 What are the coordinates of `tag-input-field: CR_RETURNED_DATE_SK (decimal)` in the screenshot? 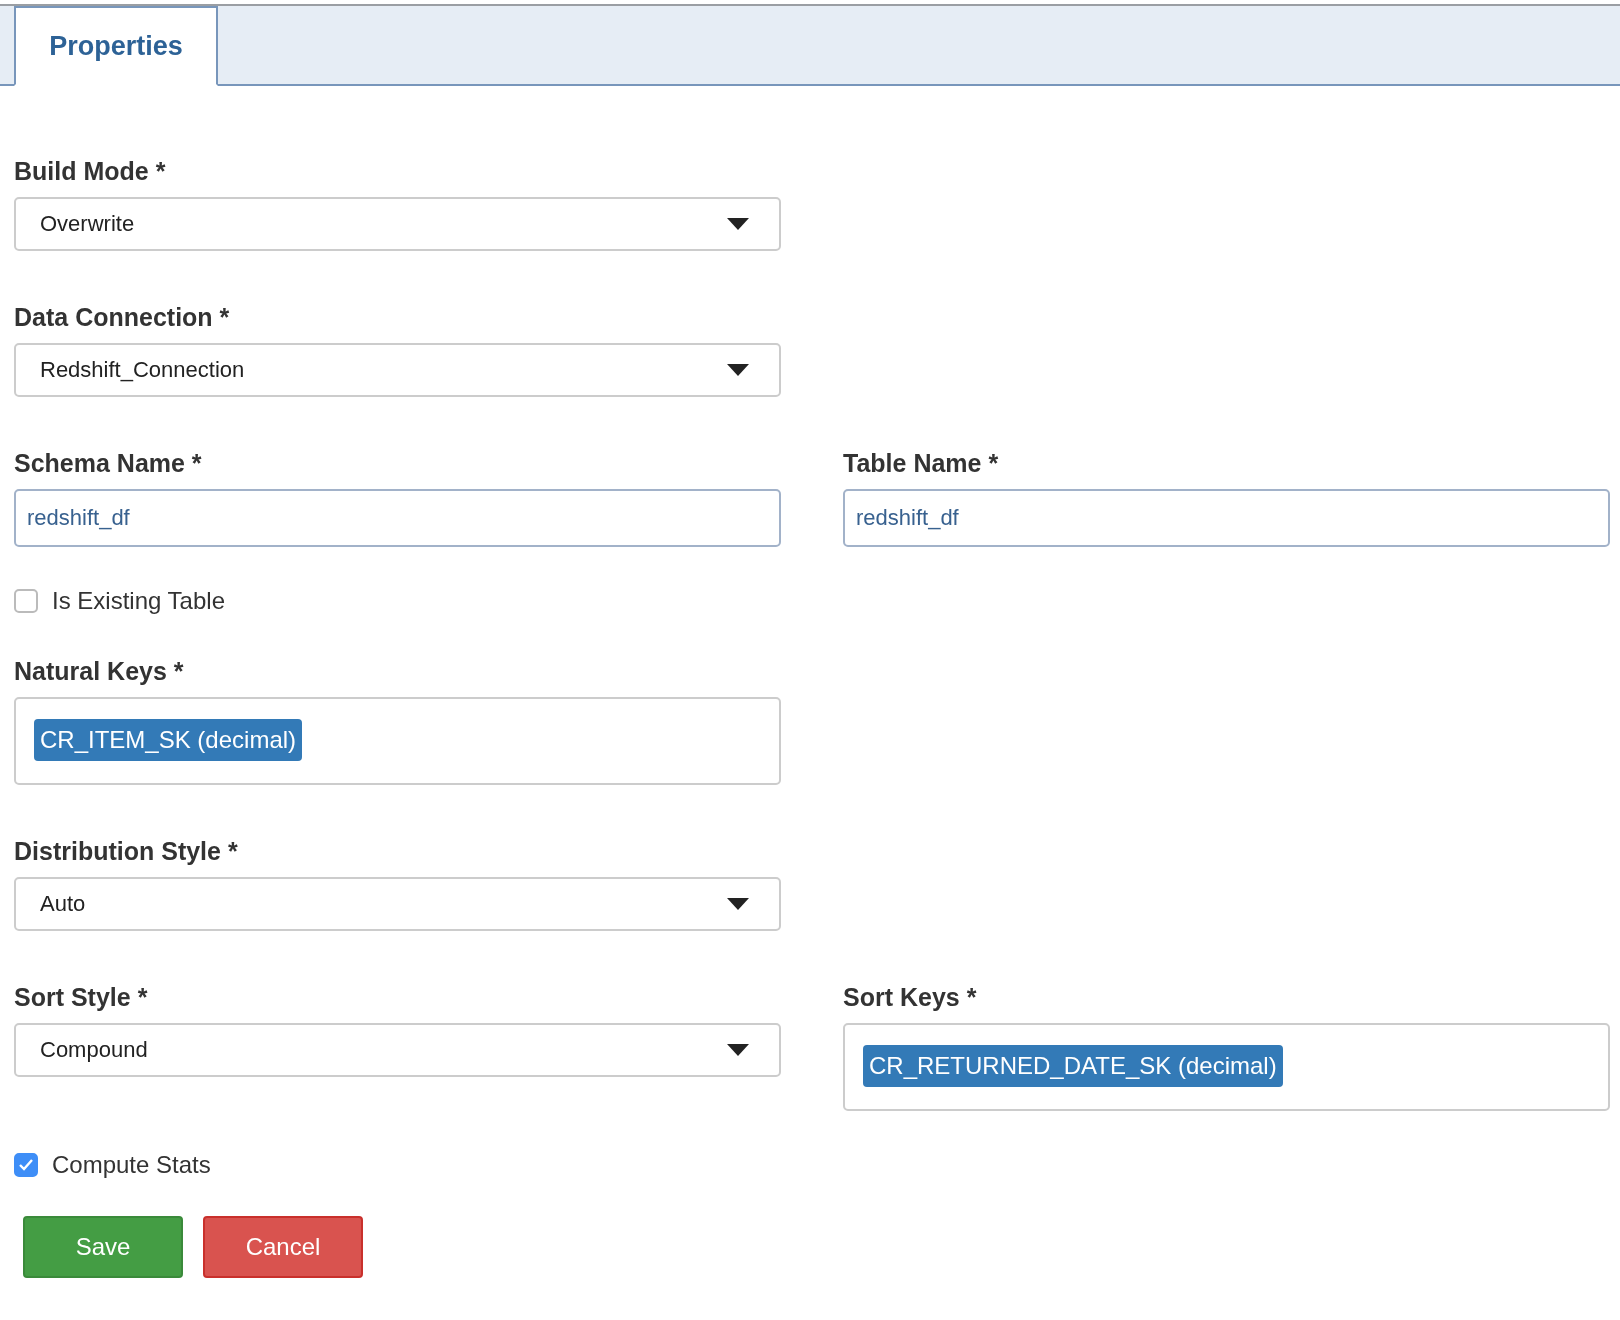 It's located at (1226, 1067).